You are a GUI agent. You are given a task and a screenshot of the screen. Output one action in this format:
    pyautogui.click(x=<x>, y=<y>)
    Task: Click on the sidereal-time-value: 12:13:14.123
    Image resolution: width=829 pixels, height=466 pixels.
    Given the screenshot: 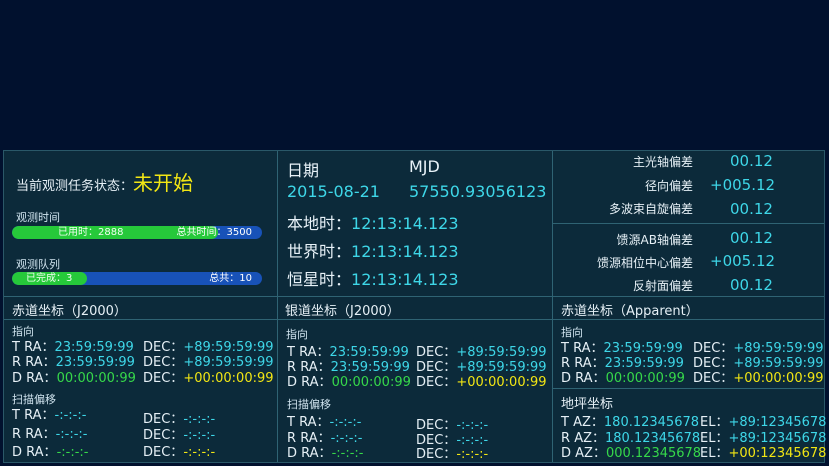 What is the action you would take?
    pyautogui.click(x=405, y=279)
    